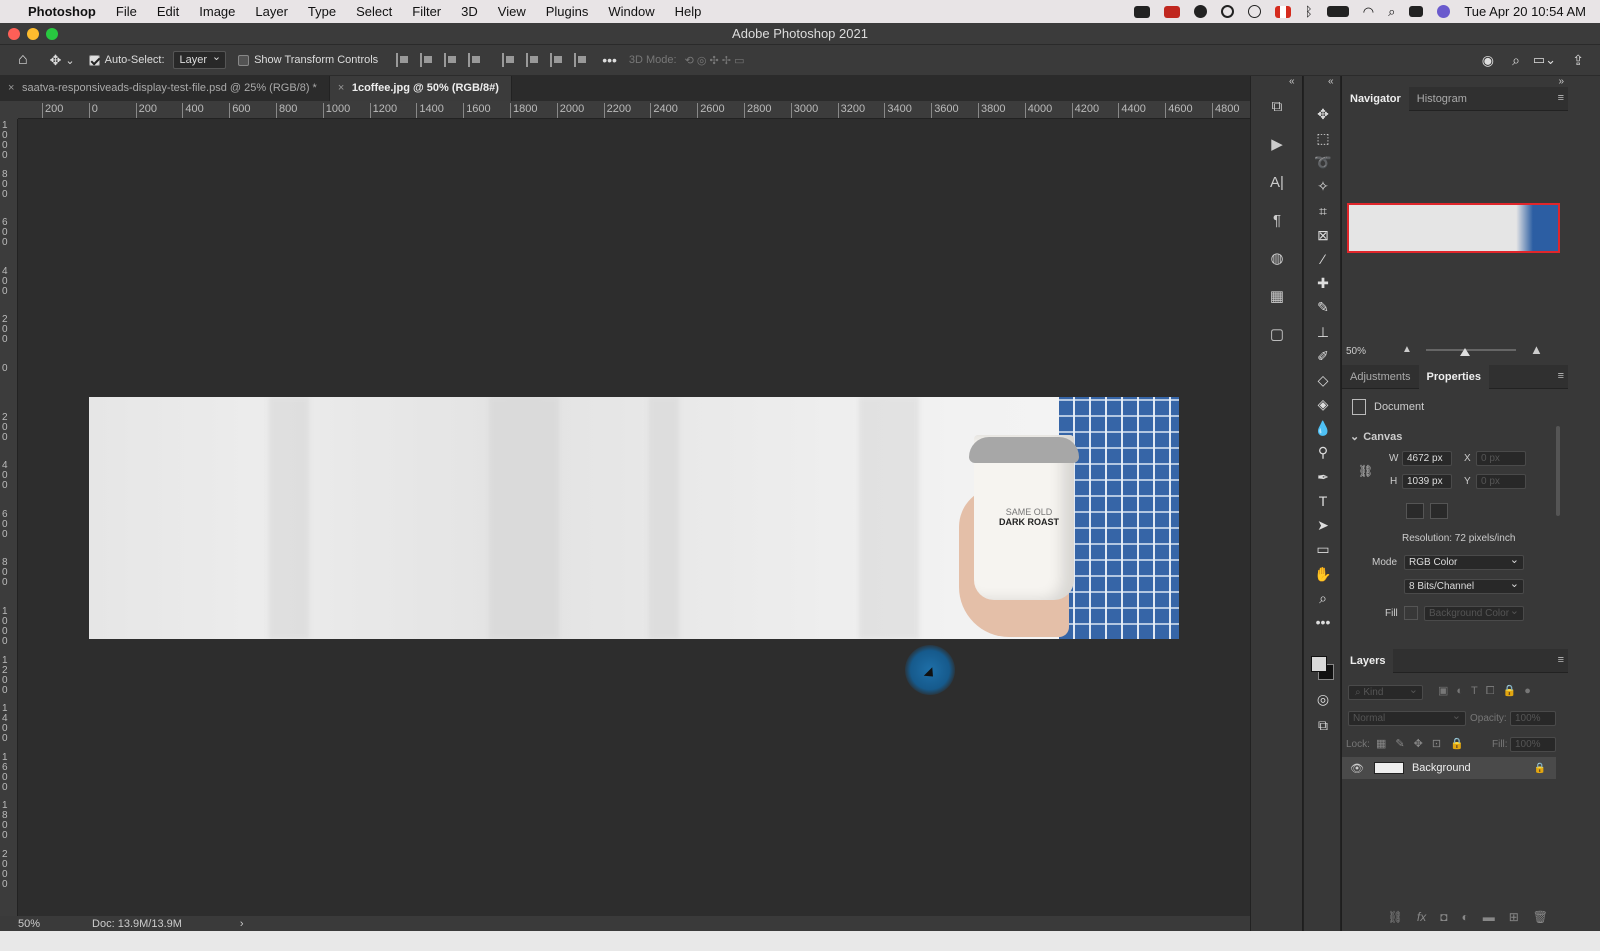 Image resolution: width=1600 pixels, height=951 pixels. Describe the element at coordinates (1323, 549) in the screenshot. I see `rectangle-tool-icon: ▭` at that location.